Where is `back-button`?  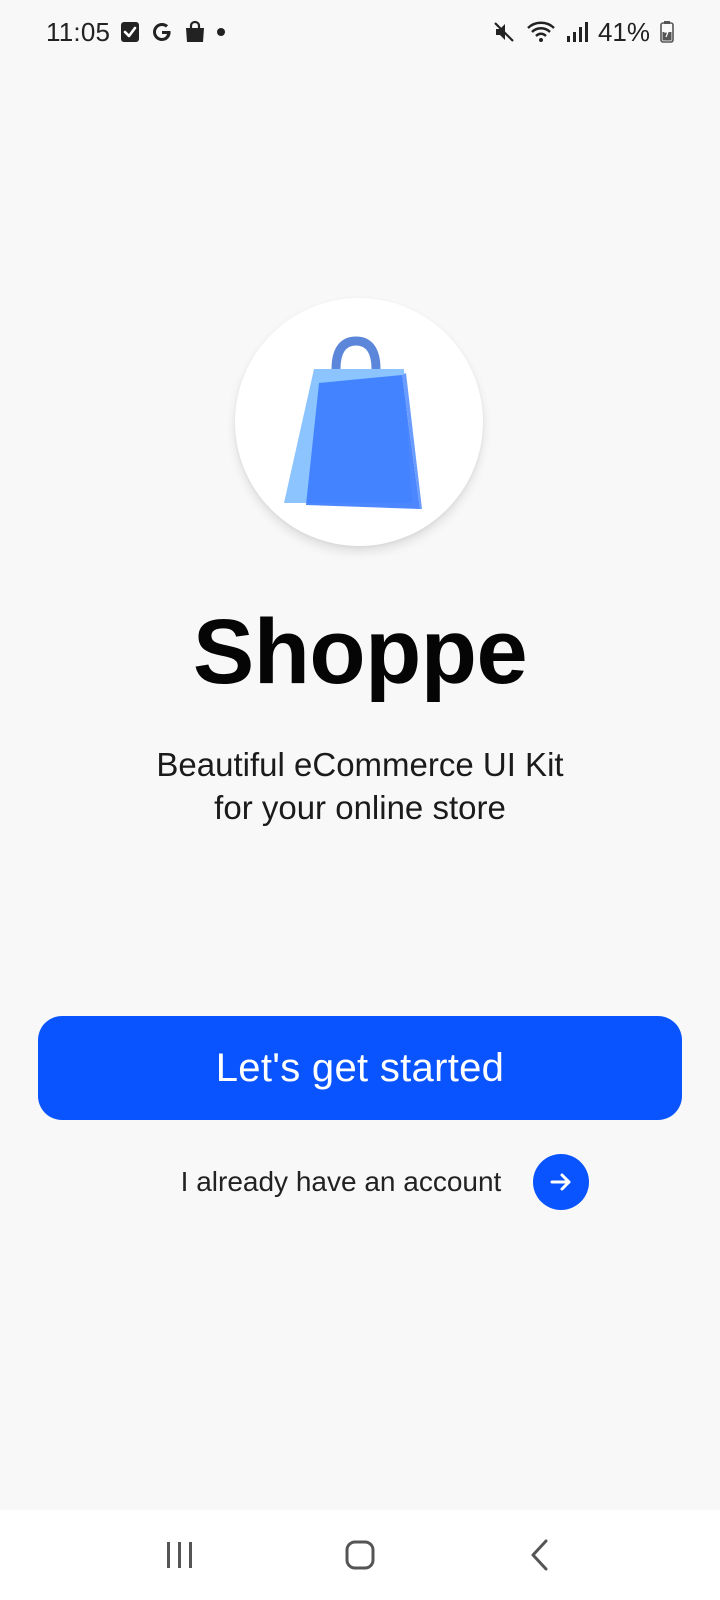 back-button is located at coordinates (540, 1555).